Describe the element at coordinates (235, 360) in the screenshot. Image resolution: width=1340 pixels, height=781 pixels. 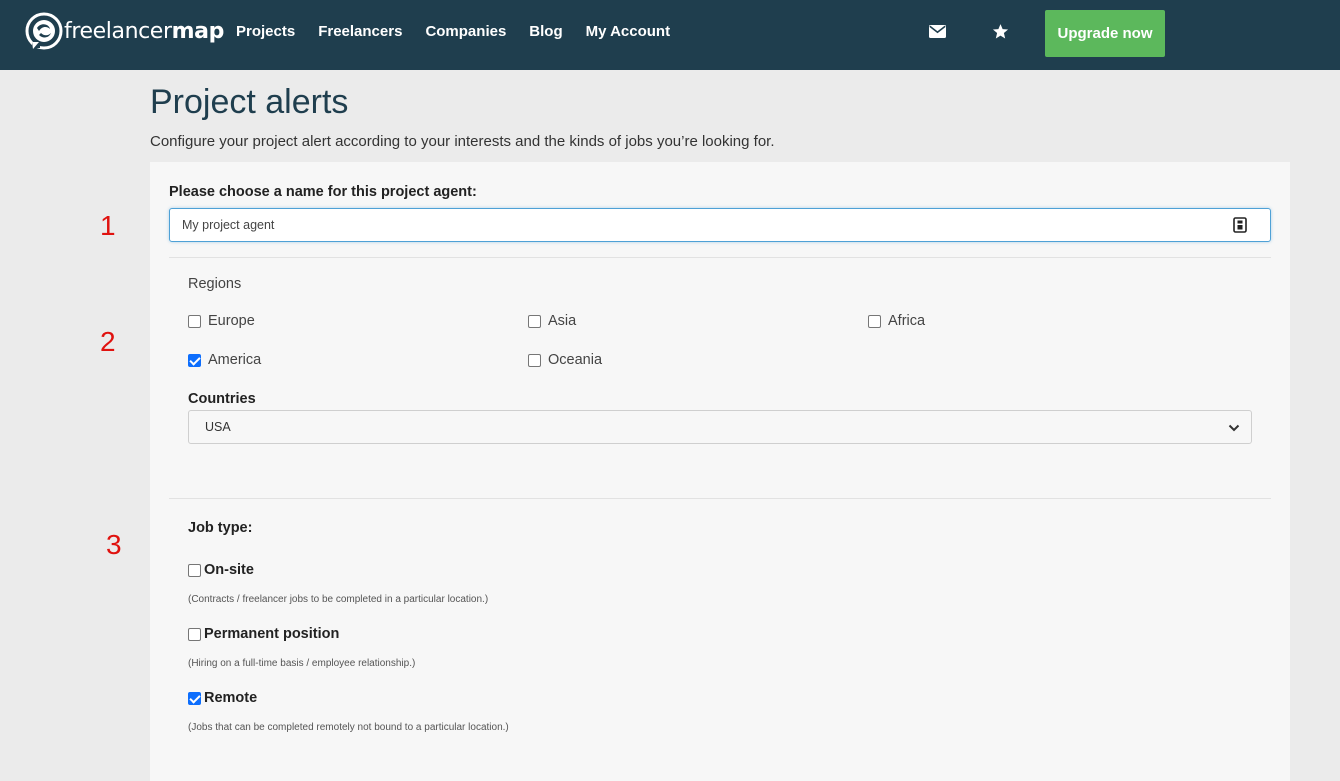
I see `region-america-label: America` at that location.